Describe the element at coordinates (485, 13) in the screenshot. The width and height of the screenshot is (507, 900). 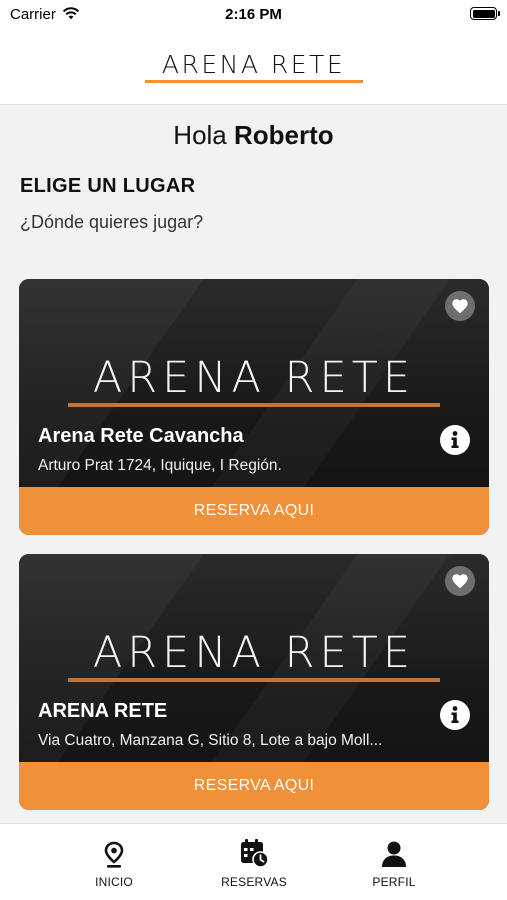
I see `battery-icon` at that location.